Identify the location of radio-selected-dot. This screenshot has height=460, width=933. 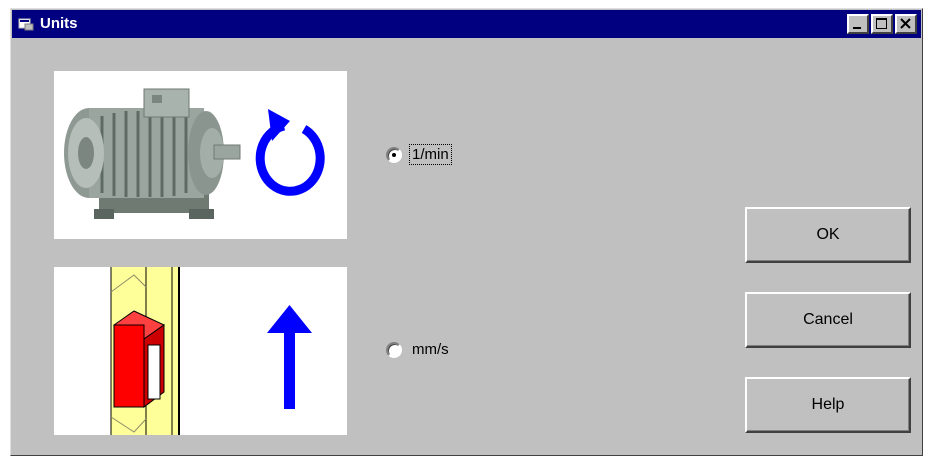
(394, 154).